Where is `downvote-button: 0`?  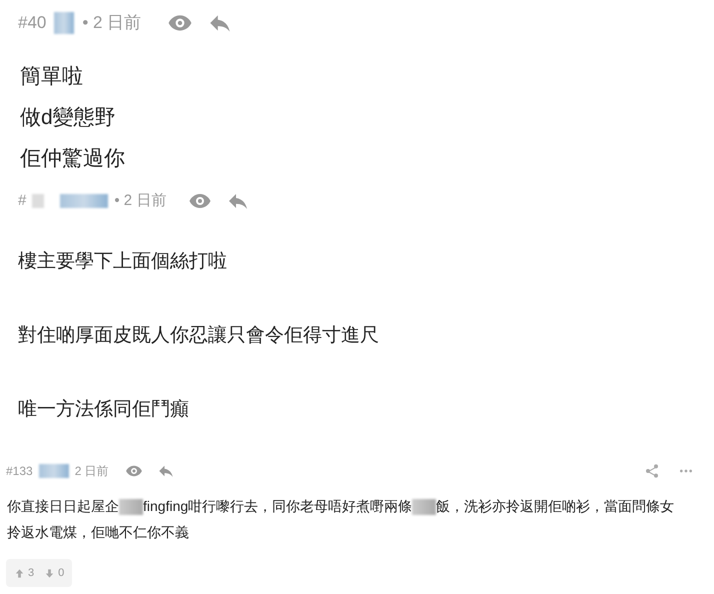 downvote-button: 0 is located at coordinates (54, 573).